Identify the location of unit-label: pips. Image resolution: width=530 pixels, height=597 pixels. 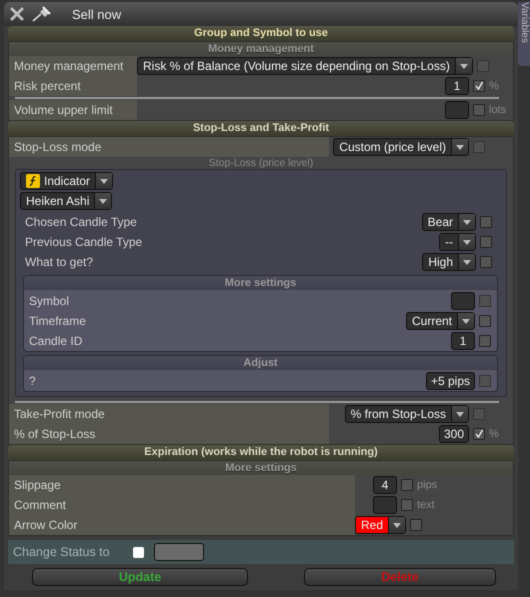
(427, 485).